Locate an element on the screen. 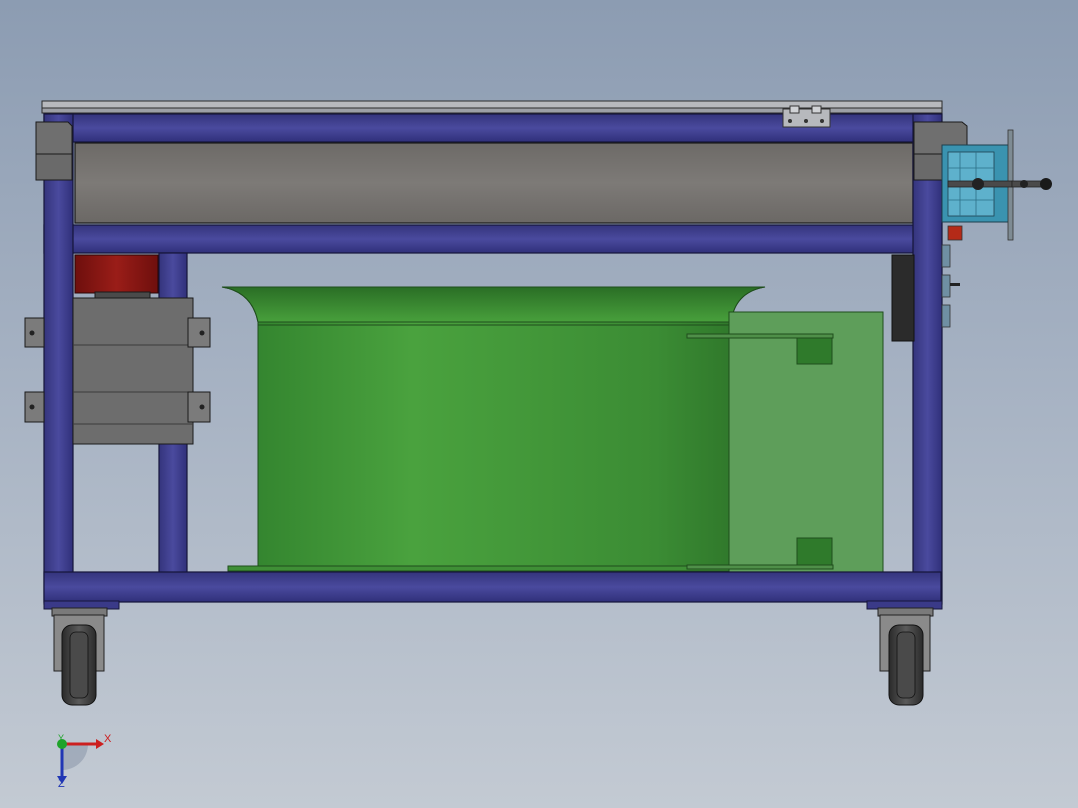 The image size is (1078, 808). mid-beam is located at coordinates (492, 239).